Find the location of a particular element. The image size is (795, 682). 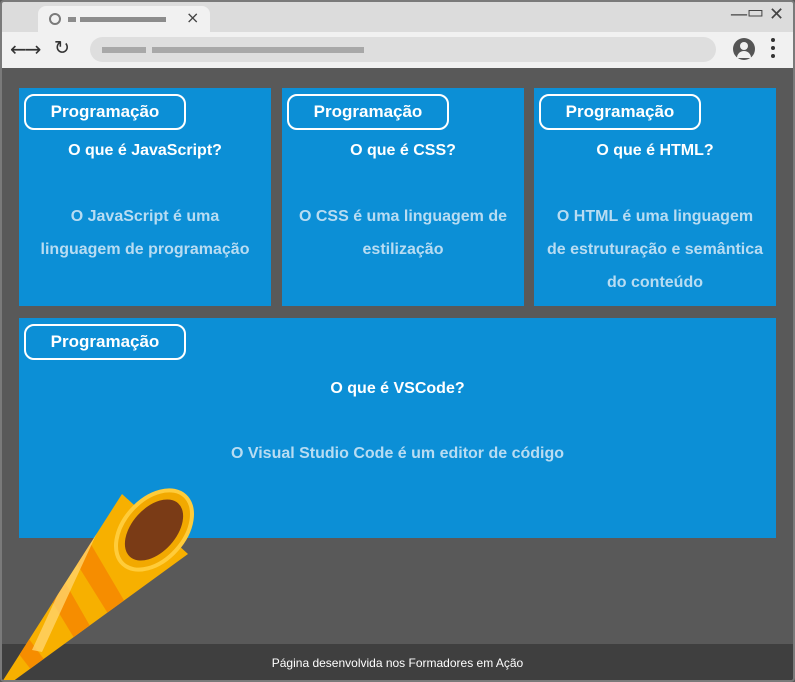

reload-icon: ↻ is located at coordinates (62, 48).